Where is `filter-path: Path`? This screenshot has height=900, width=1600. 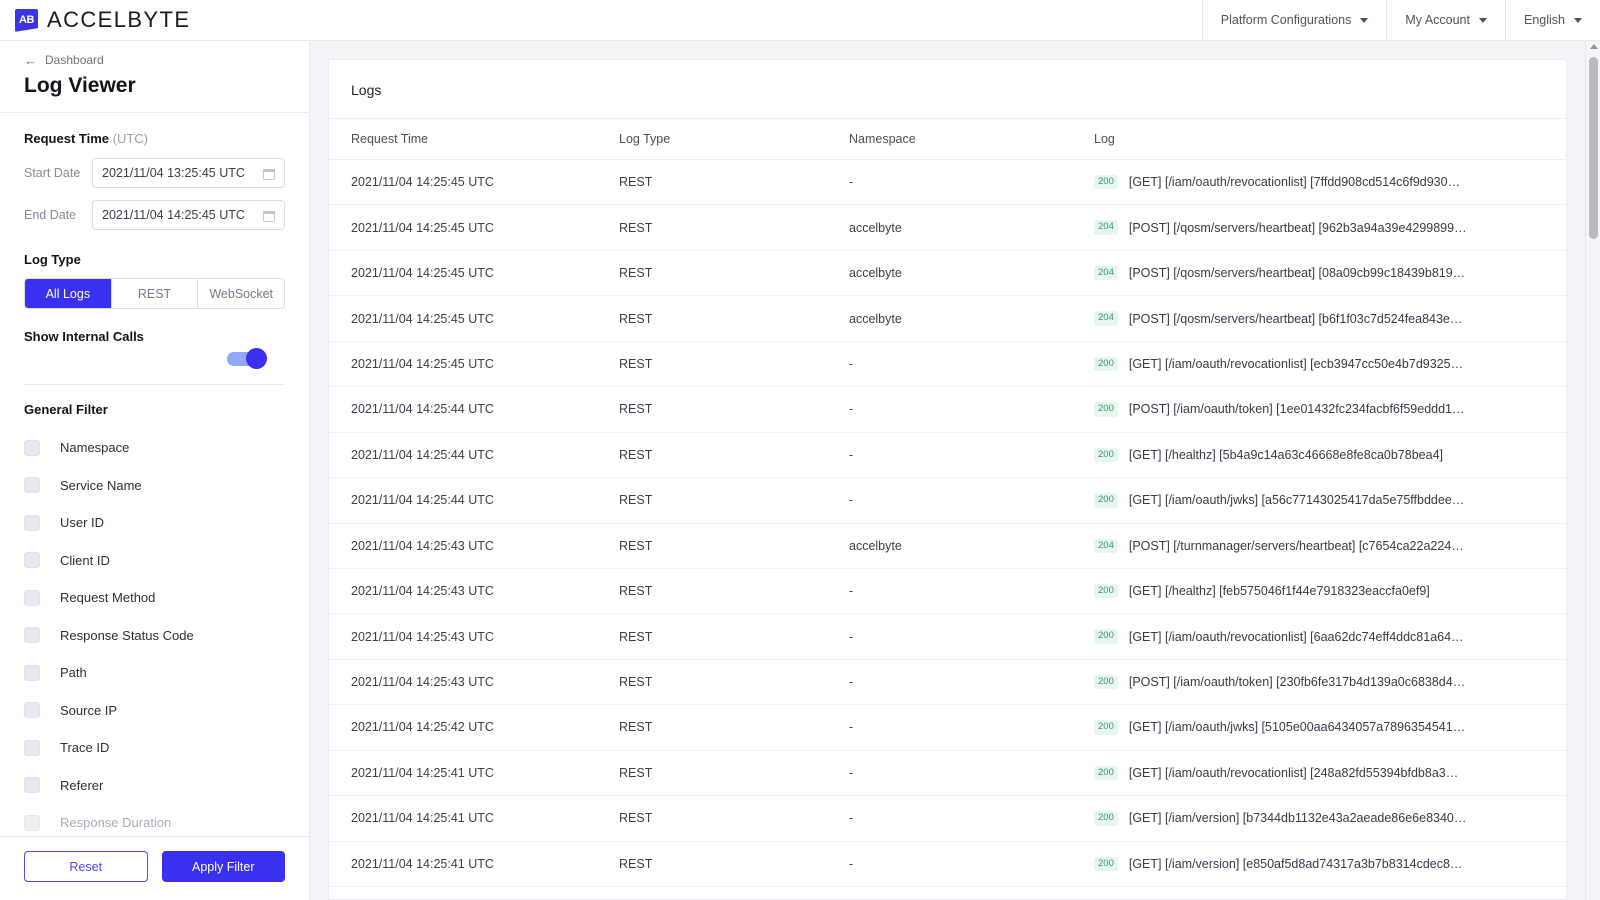 filter-path: Path is located at coordinates (154, 673).